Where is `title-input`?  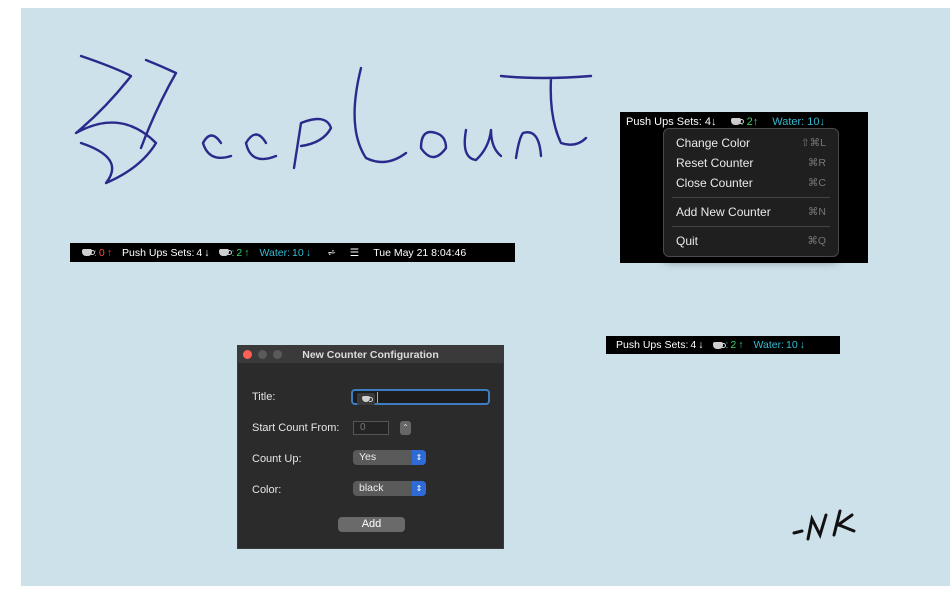 title-input is located at coordinates (420, 397).